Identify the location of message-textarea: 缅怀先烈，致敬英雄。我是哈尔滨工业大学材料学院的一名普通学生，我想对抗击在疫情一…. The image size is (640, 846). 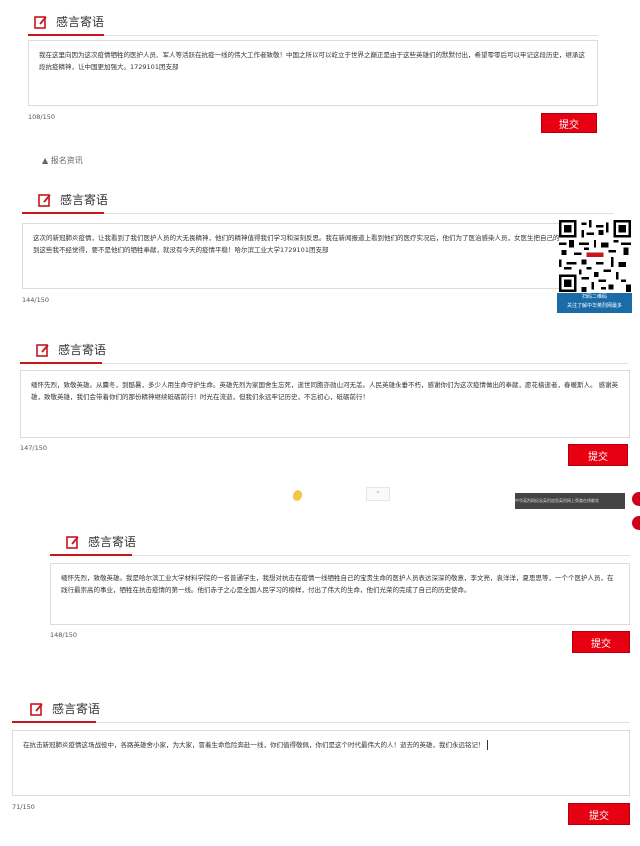
(340, 594).